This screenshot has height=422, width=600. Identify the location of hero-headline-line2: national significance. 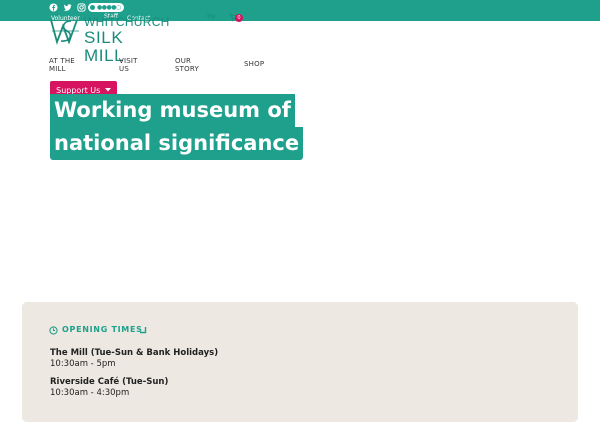
(177, 143).